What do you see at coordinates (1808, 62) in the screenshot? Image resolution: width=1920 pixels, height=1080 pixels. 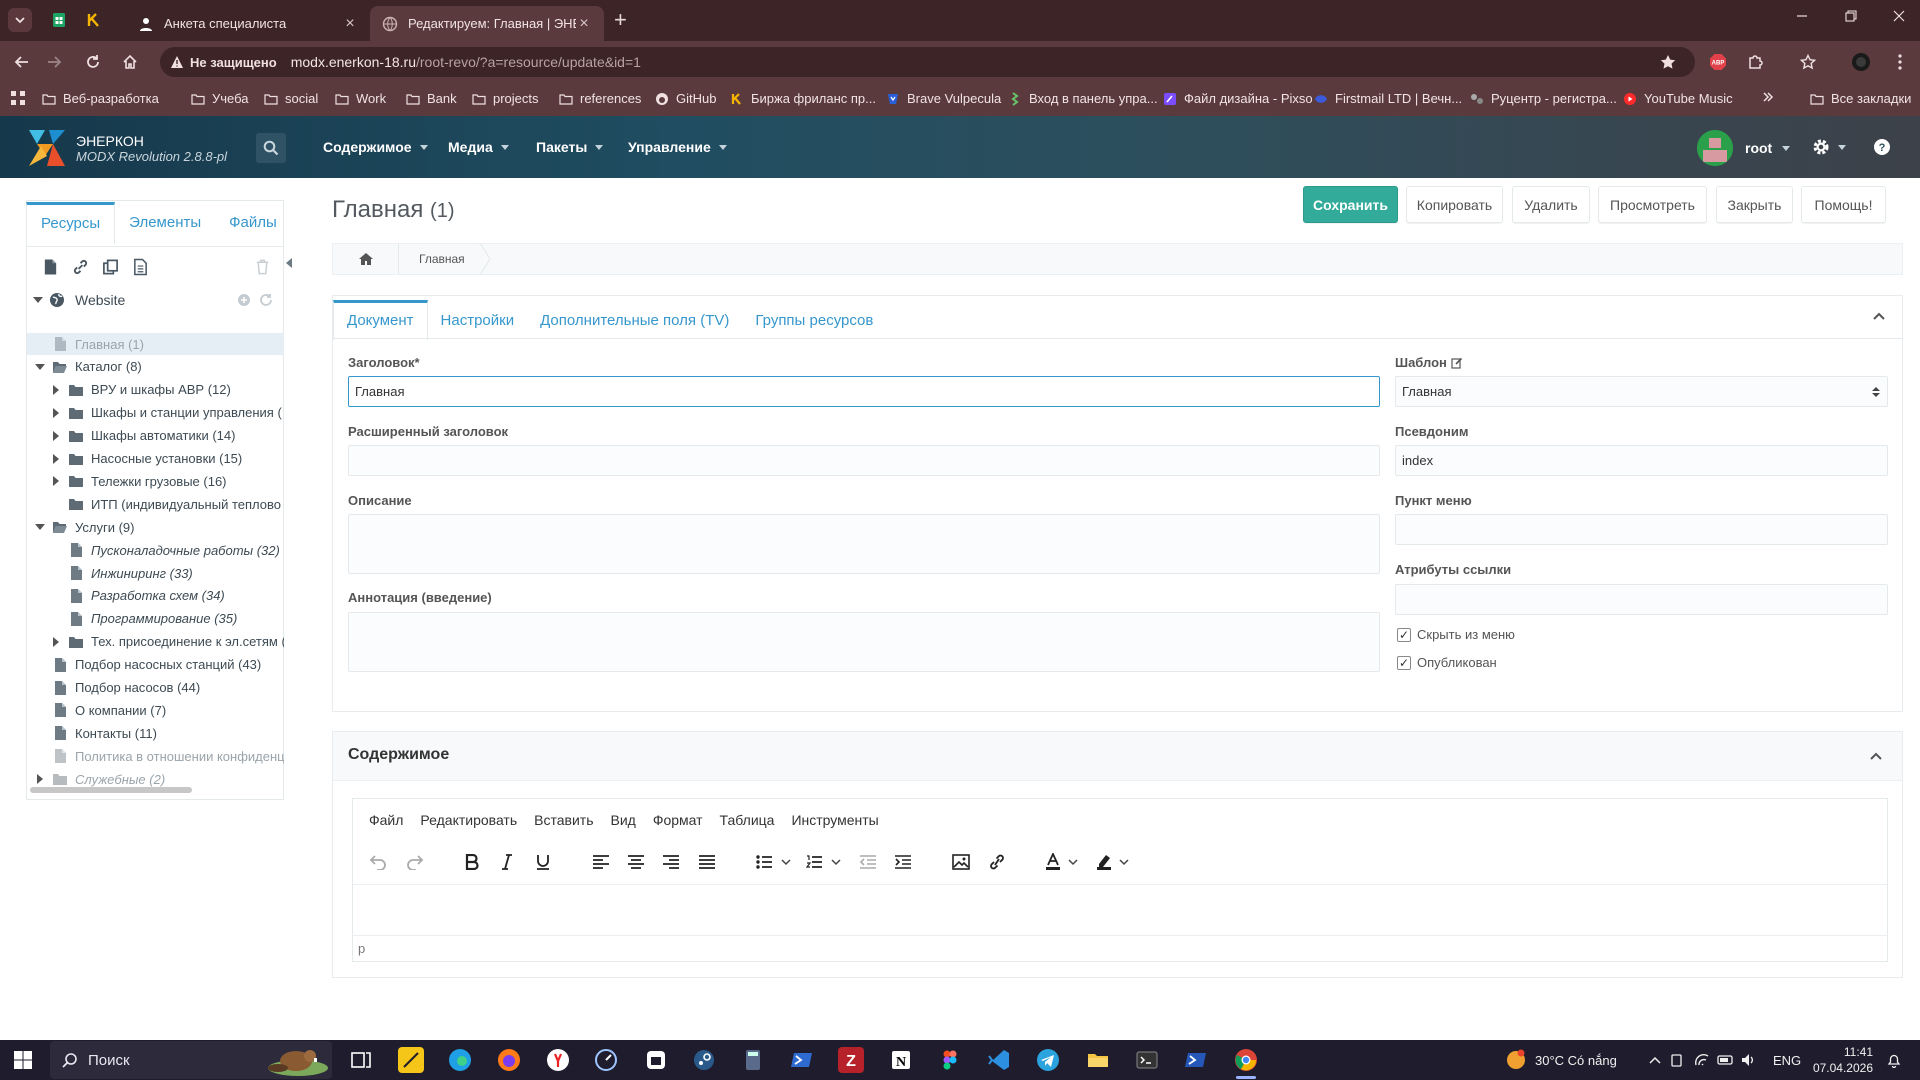 I see `bookmarks-manager-button` at bounding box center [1808, 62].